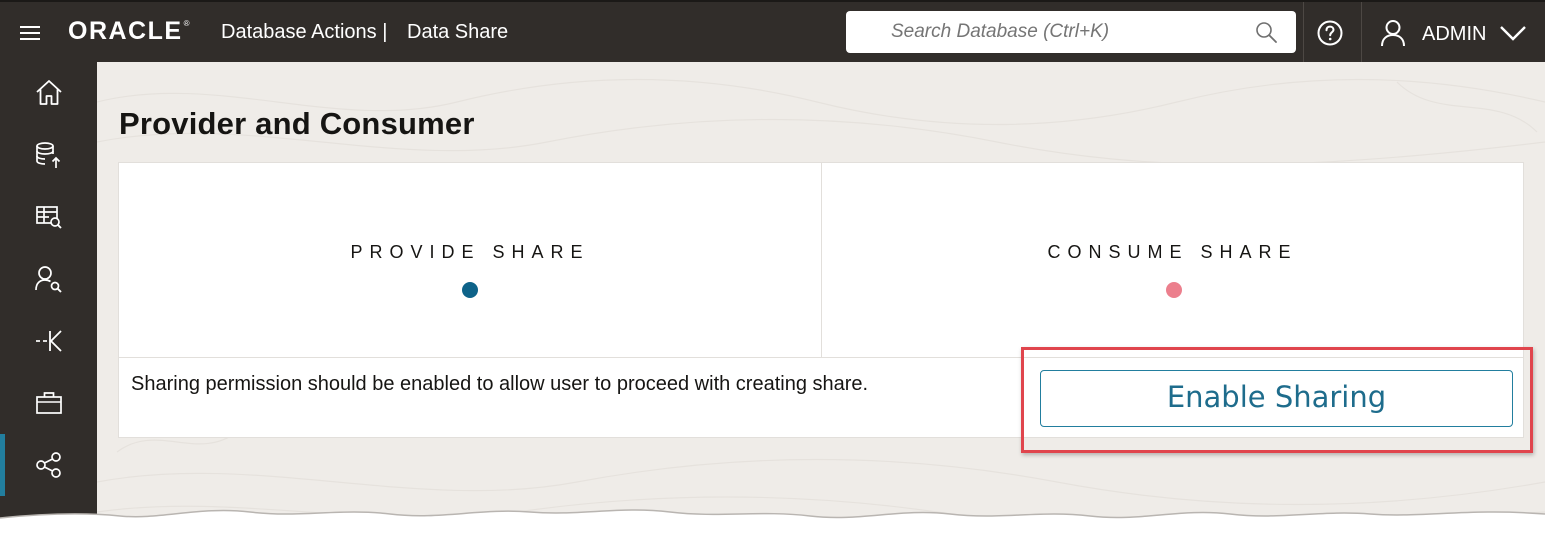 This screenshot has width=1545, height=536. I want to click on consume-share-title: CONSUME SHARE, so click(1172, 252).